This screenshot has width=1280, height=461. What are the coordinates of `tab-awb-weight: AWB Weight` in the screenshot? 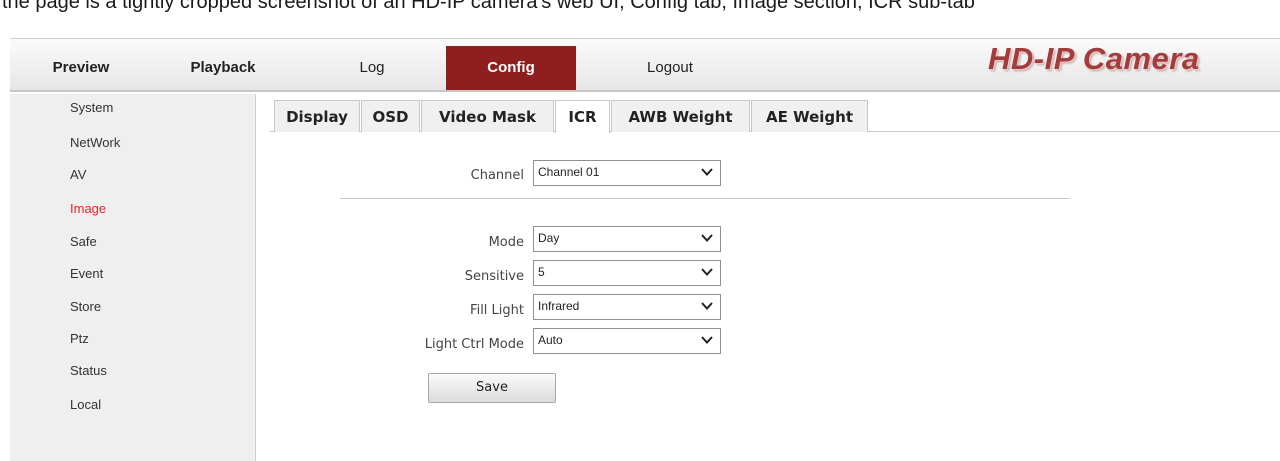 It's located at (680, 116).